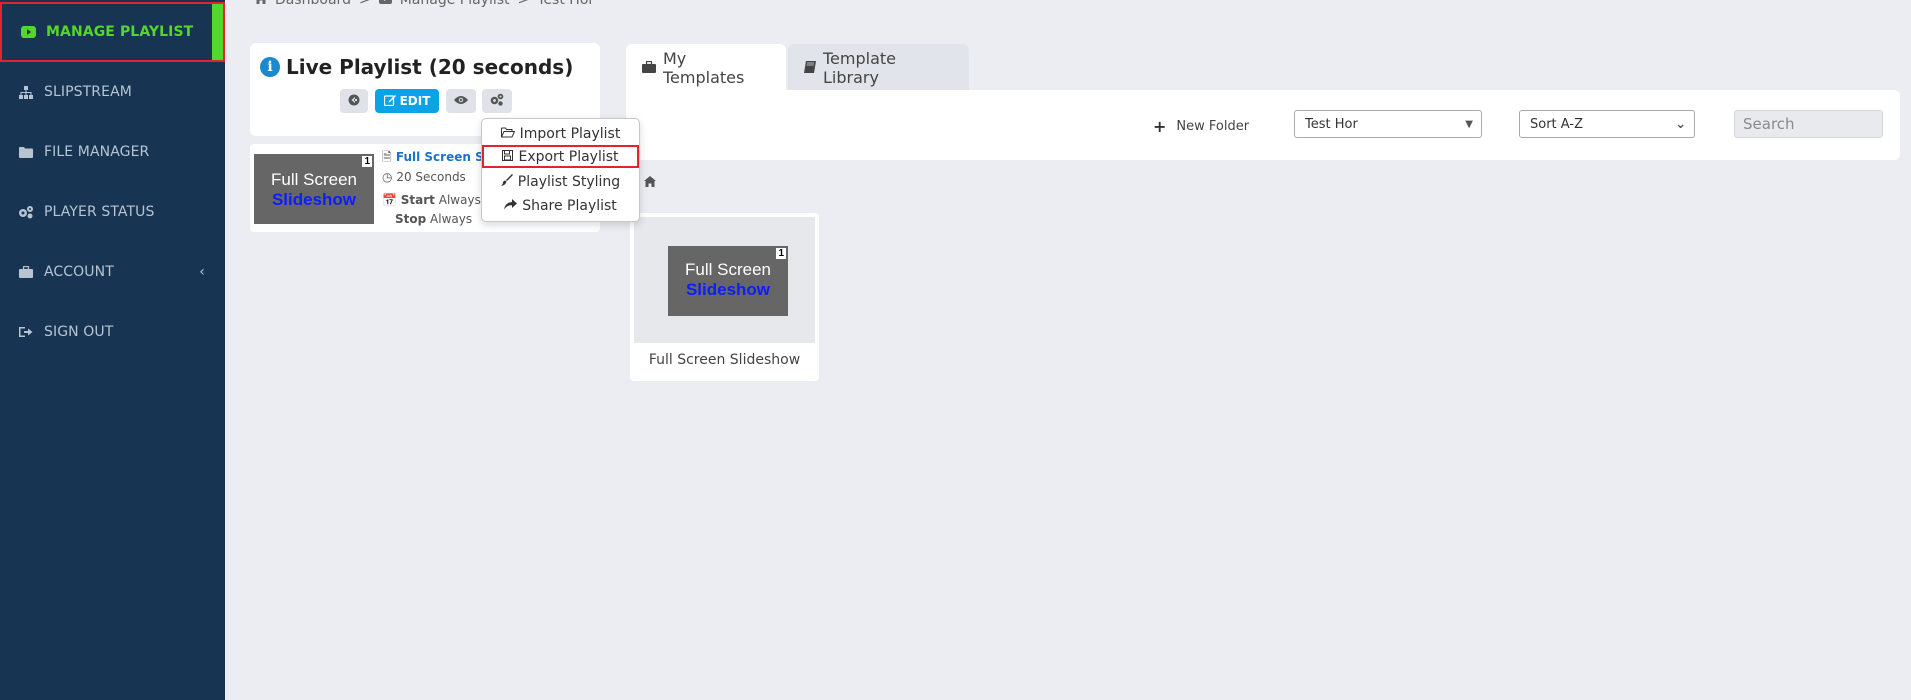 Image resolution: width=1911 pixels, height=700 pixels. What do you see at coordinates (507, 134) in the screenshot?
I see `folder-open-icon` at bounding box center [507, 134].